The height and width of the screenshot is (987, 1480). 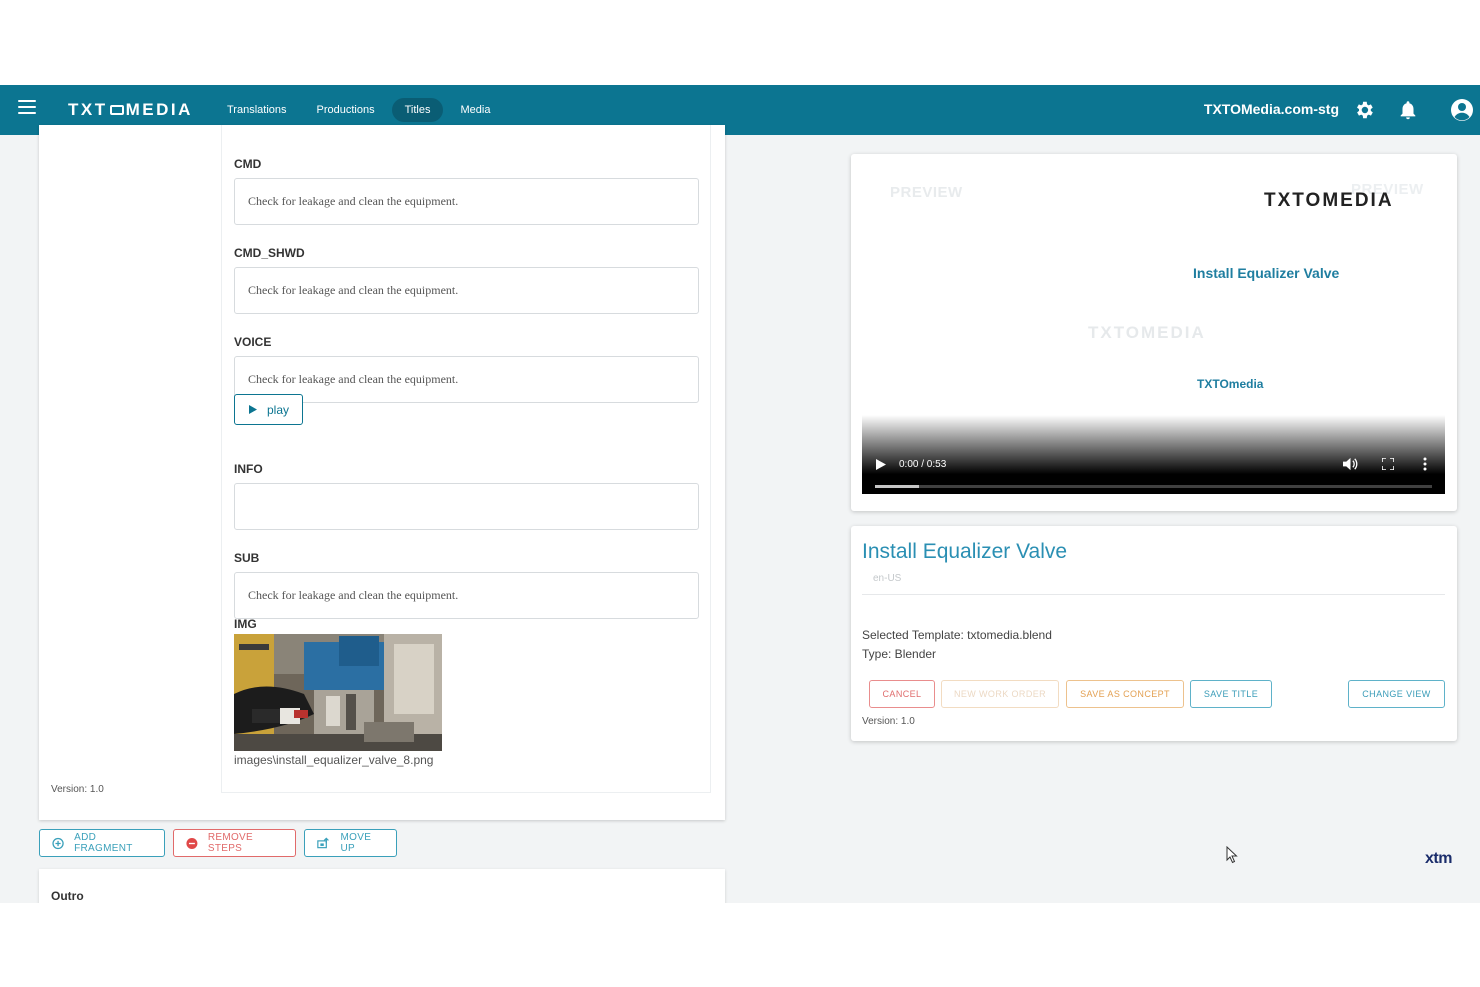 What do you see at coordinates (1462, 110) in the screenshot?
I see `account-icon` at bounding box center [1462, 110].